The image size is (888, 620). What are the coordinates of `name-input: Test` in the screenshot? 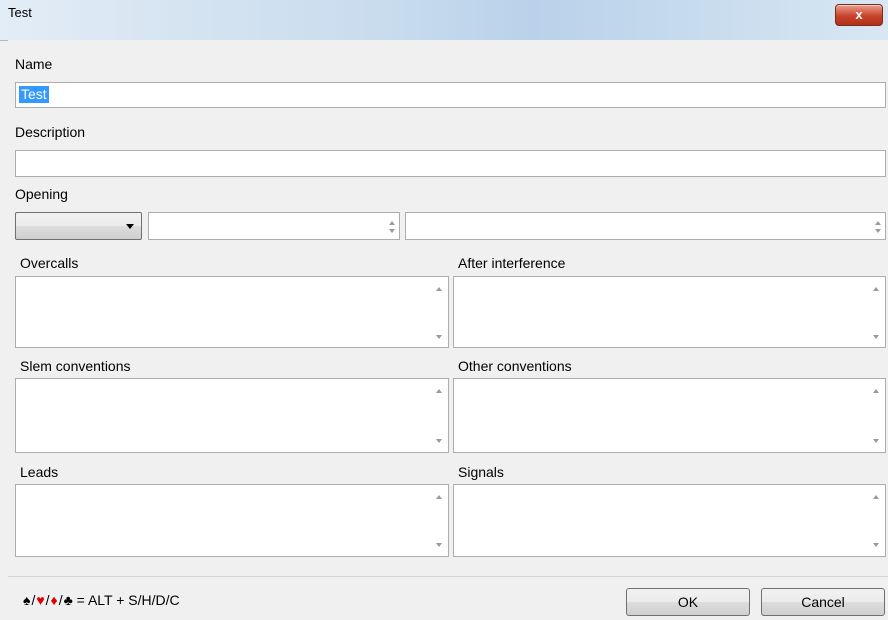 It's located at (450, 95).